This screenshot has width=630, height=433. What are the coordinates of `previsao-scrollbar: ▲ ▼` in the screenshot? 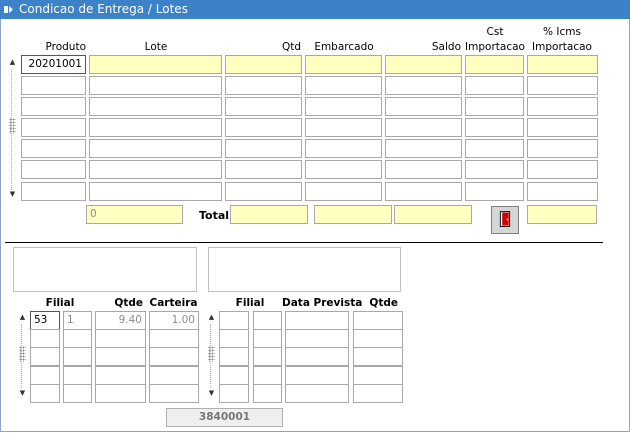 It's located at (211, 356).